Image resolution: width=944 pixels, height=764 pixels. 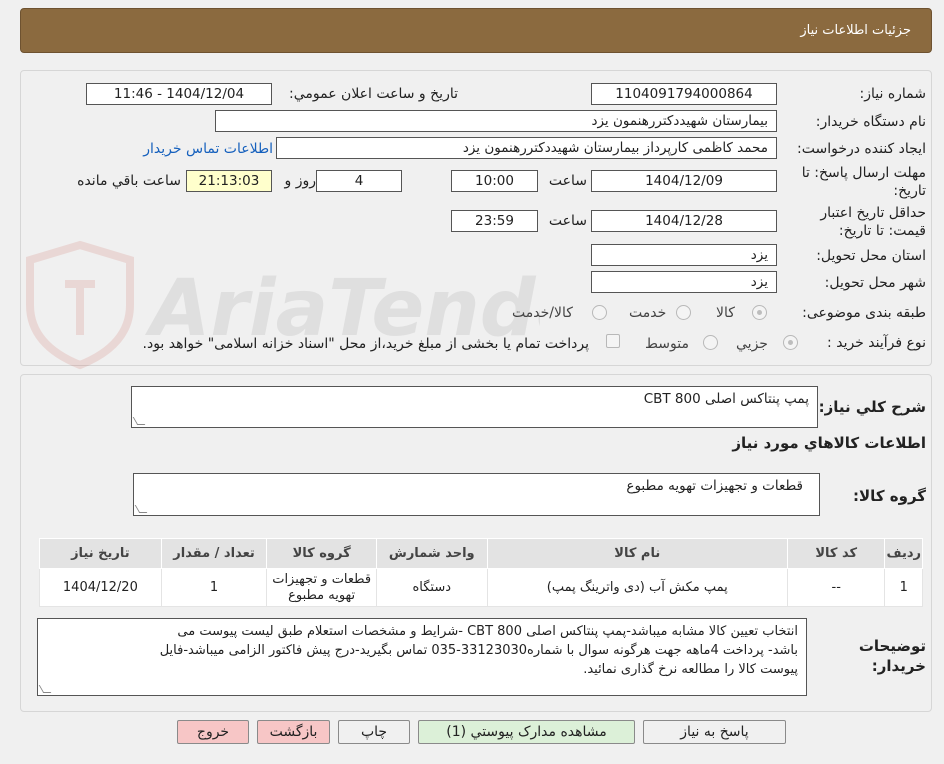 What do you see at coordinates (321, 553) in the screenshot?
I see `col-goods-group: گروه کالا` at bounding box center [321, 553].